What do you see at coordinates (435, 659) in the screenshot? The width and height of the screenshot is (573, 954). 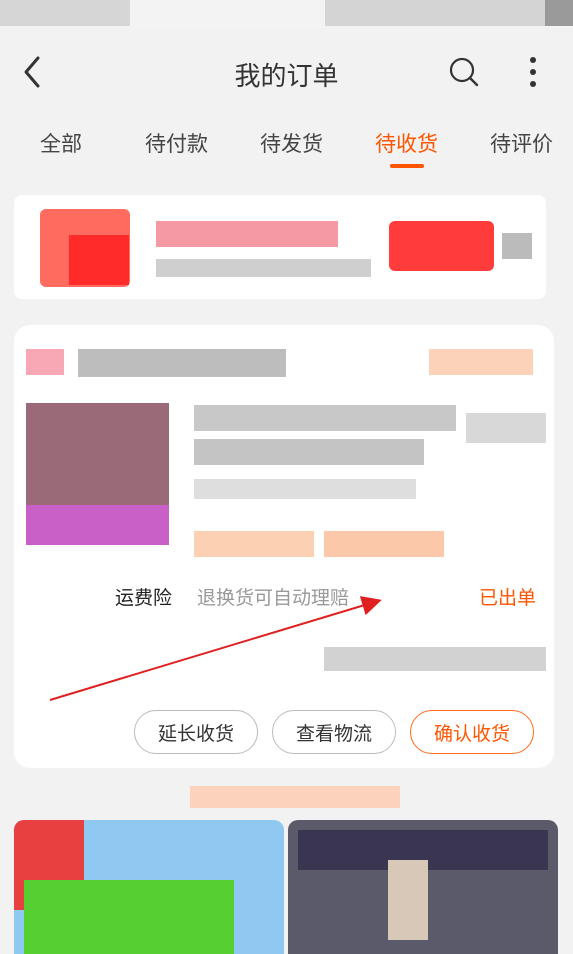 I see `order-total-blur` at bounding box center [435, 659].